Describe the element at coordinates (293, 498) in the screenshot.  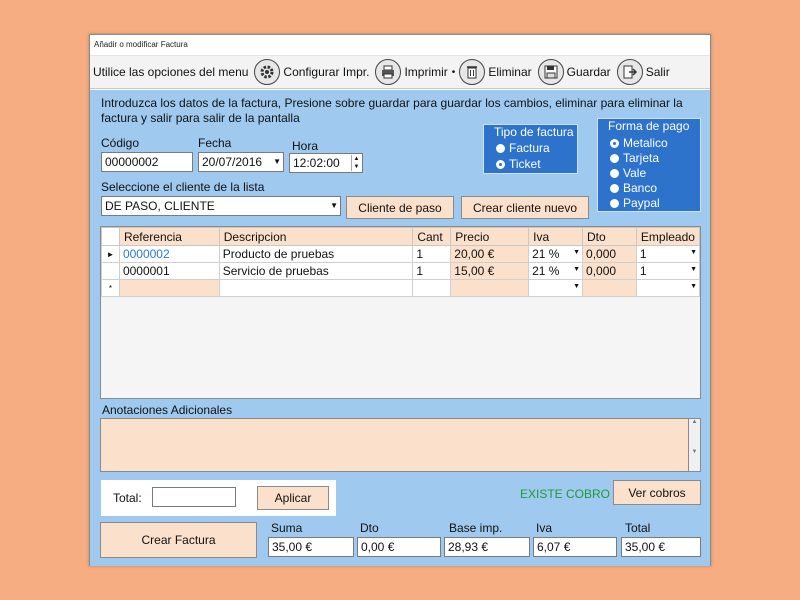
I see `aplicar-button: Aplicar` at that location.